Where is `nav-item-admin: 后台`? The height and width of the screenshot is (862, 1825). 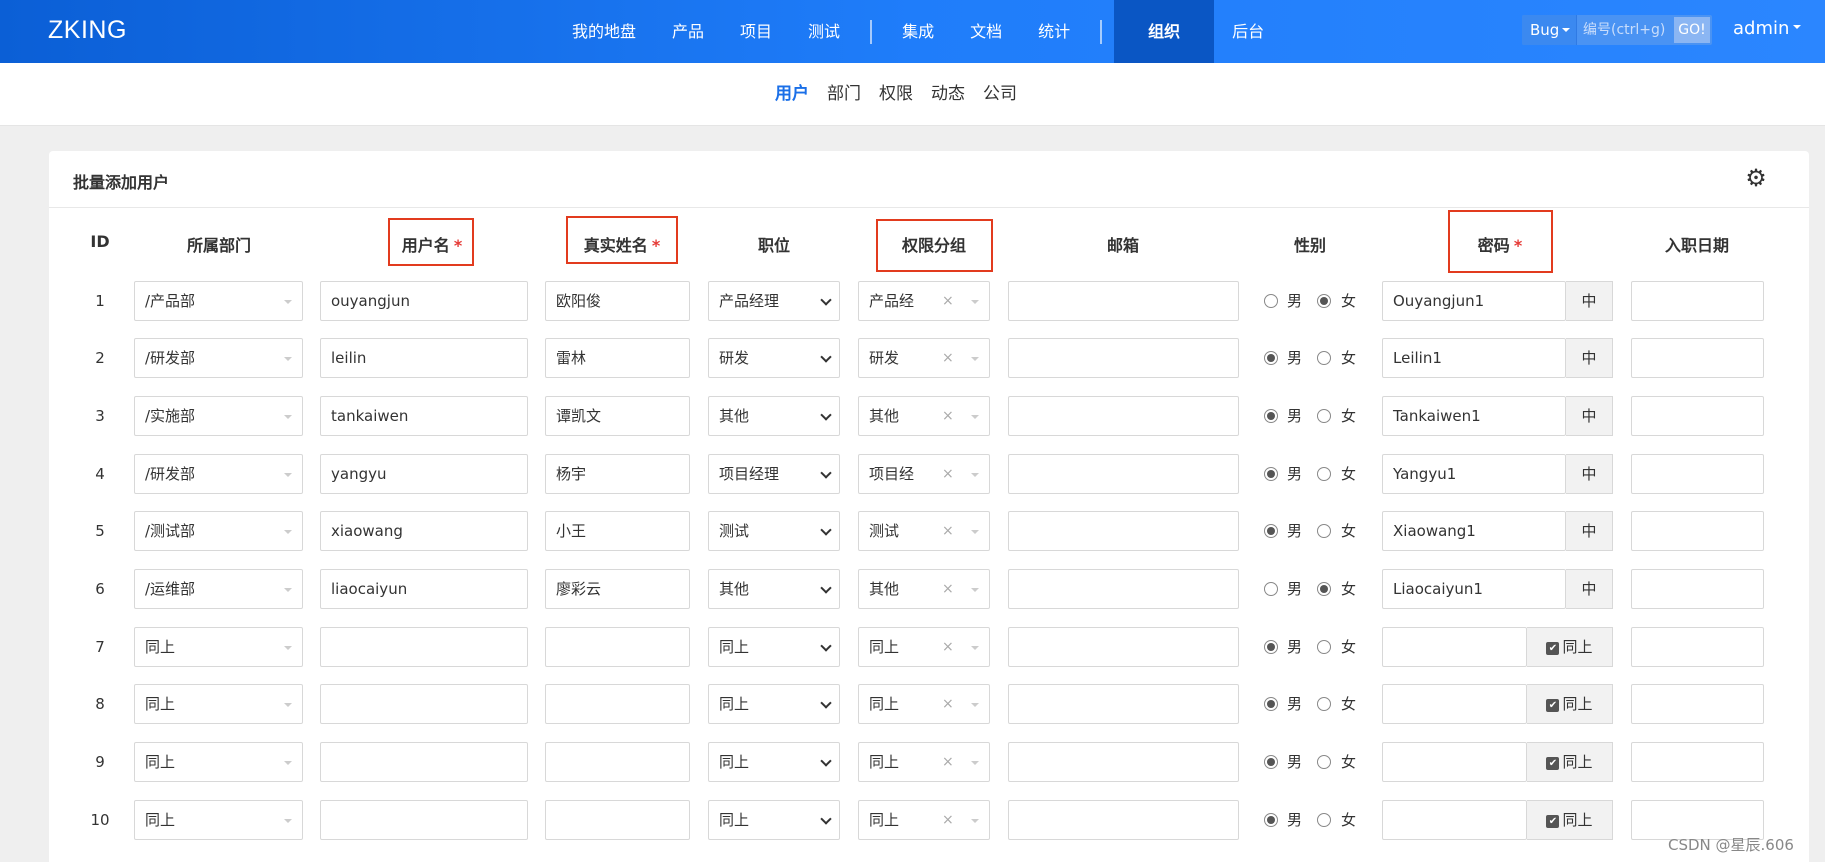 nav-item-admin: 后台 is located at coordinates (1248, 31).